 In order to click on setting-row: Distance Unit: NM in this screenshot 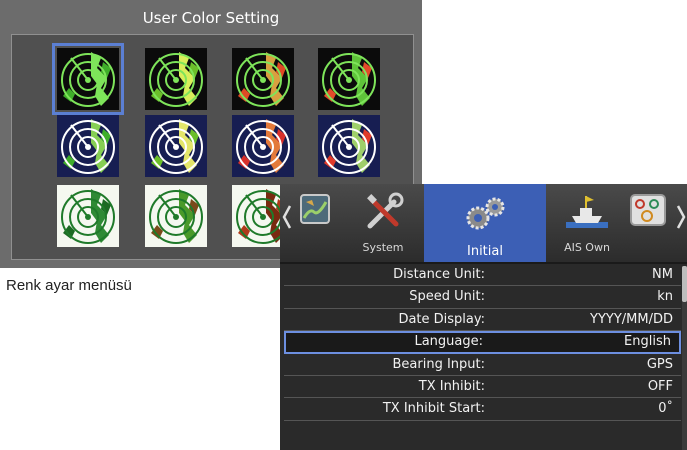, I will do `click(482, 275)`.